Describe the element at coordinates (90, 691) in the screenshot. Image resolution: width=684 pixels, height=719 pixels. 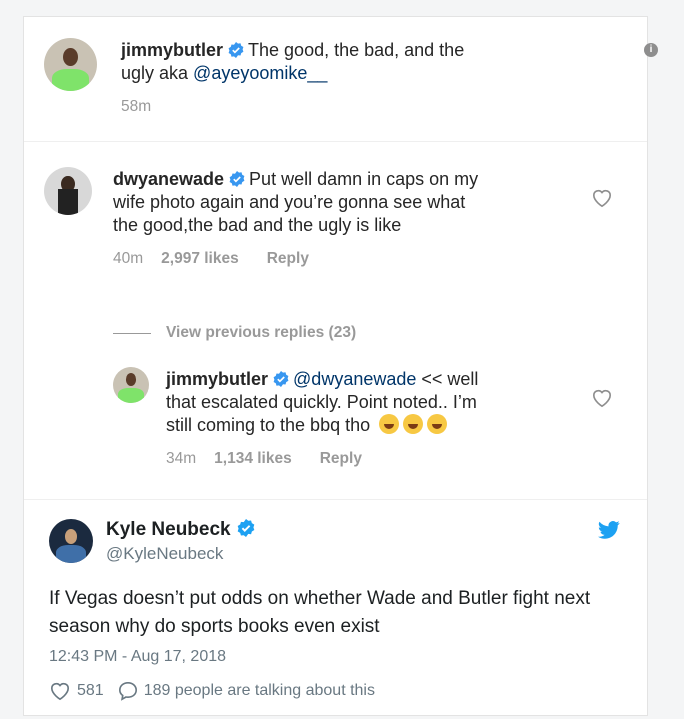
I see `like-count: 581` at that location.